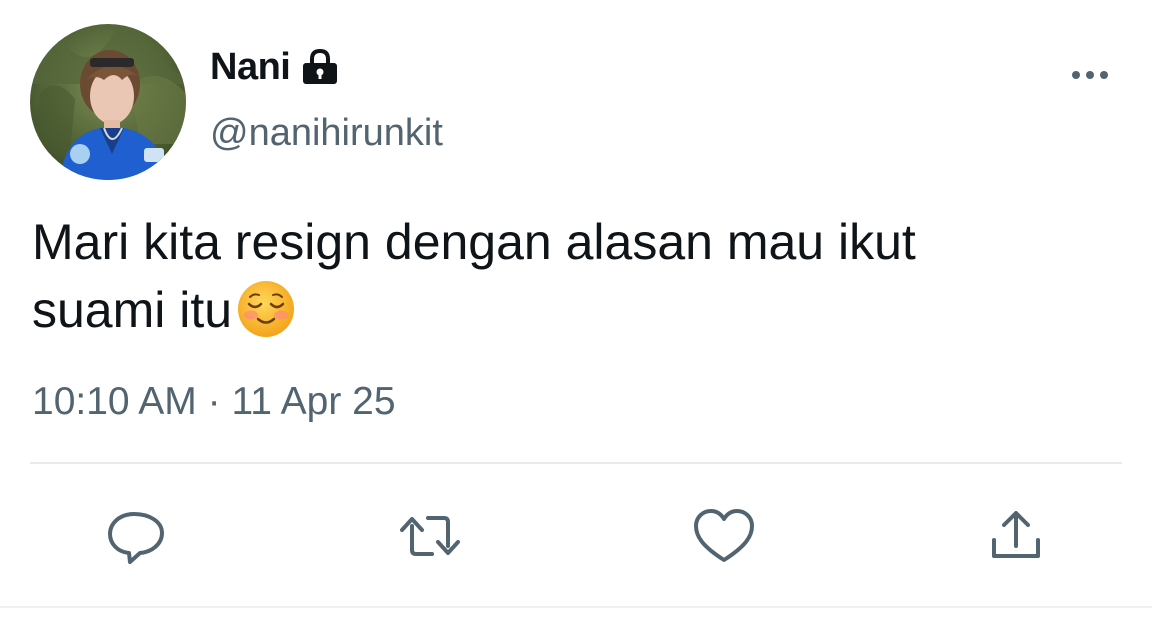 This screenshot has height=627, width=1152. I want to click on retweet-icon, so click(430, 536).